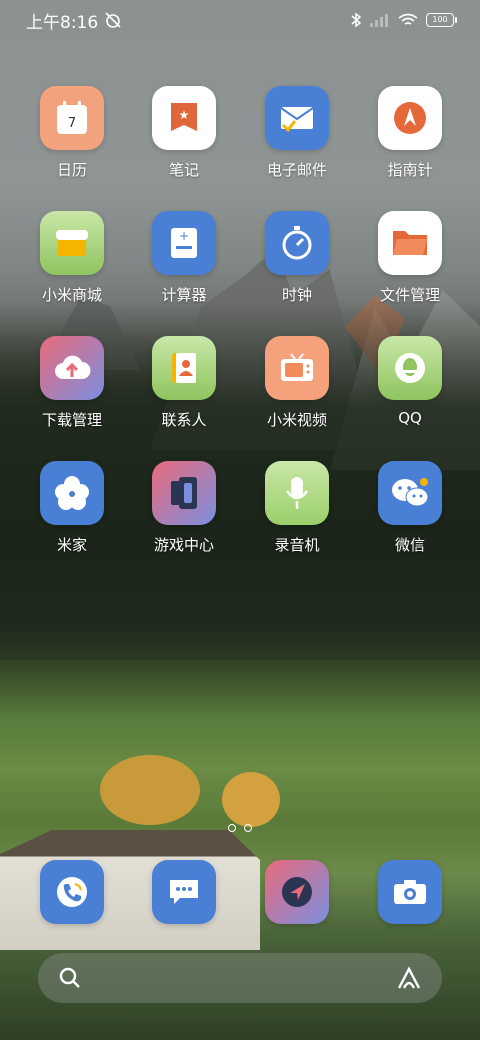 The height and width of the screenshot is (1040, 480). What do you see at coordinates (184, 295) in the screenshot?
I see `app-label: 计算器` at bounding box center [184, 295].